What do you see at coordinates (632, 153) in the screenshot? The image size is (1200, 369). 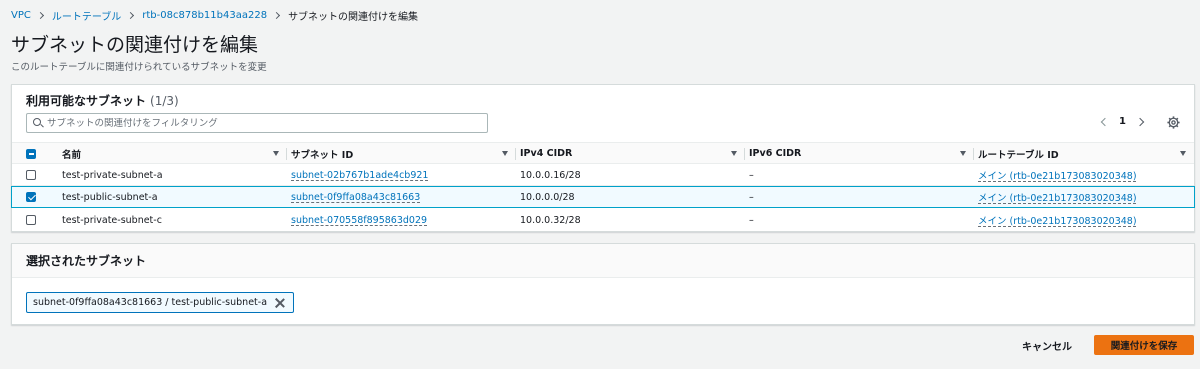 I see `column-header-ipv4: IPv4 CIDR` at bounding box center [632, 153].